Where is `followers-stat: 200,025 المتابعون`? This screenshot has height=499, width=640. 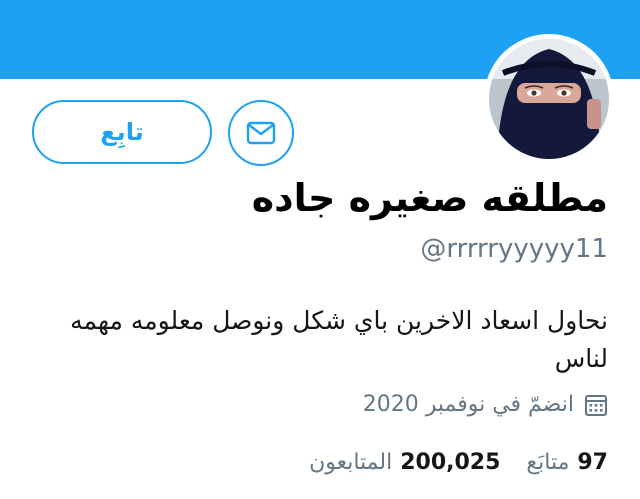
followers-stat: 200,025 المتابعون is located at coordinates (404, 462).